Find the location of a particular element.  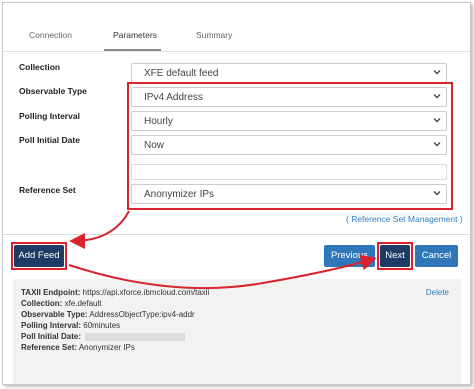

reference-set-management-link: ( Reference Set Management ) is located at coordinates (404, 219).